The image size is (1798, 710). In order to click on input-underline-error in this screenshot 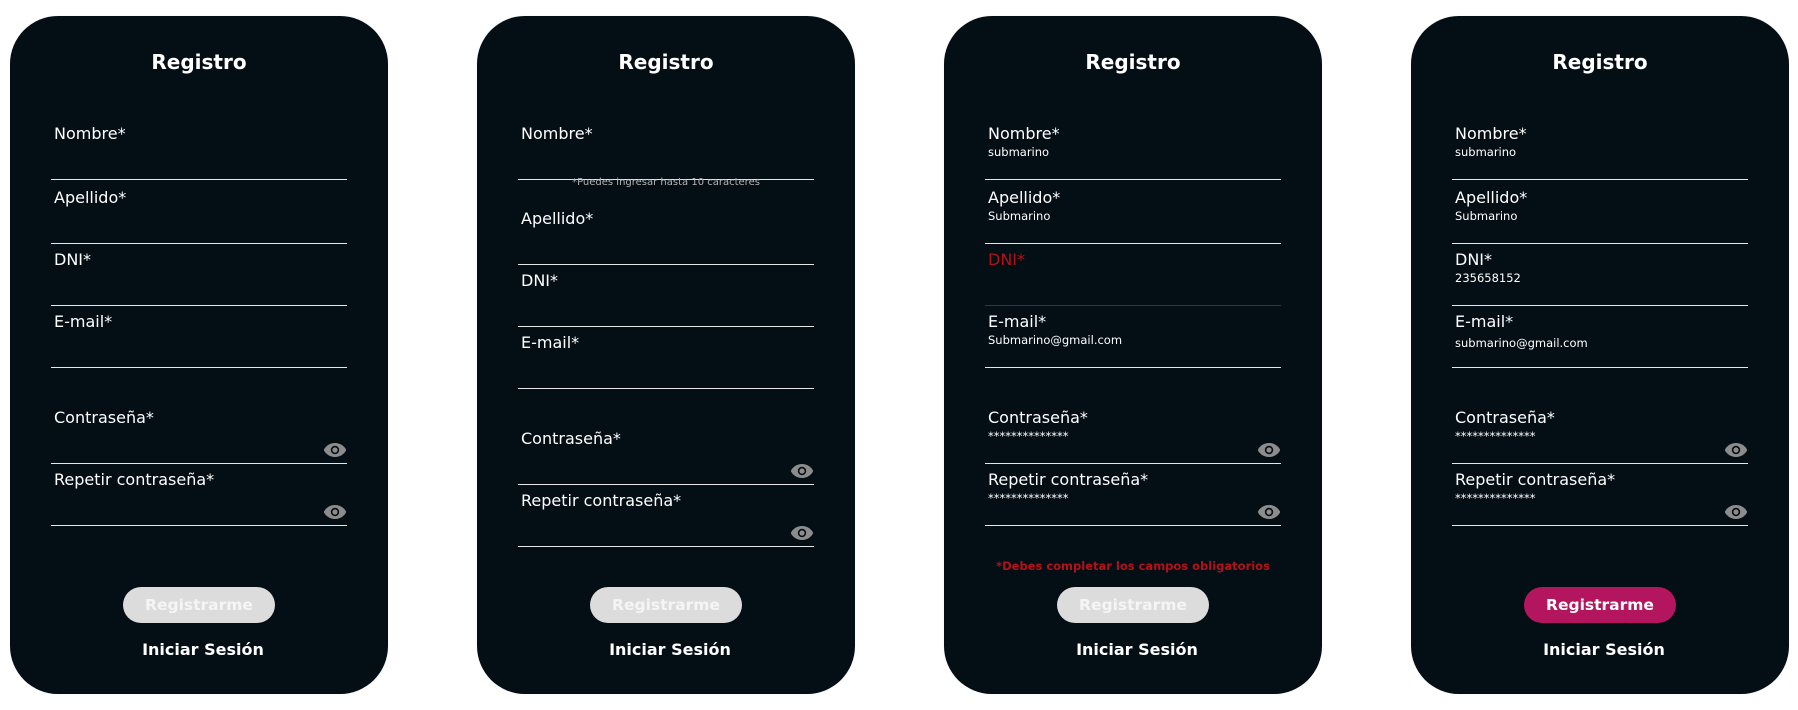, I will do `click(1133, 305)`.